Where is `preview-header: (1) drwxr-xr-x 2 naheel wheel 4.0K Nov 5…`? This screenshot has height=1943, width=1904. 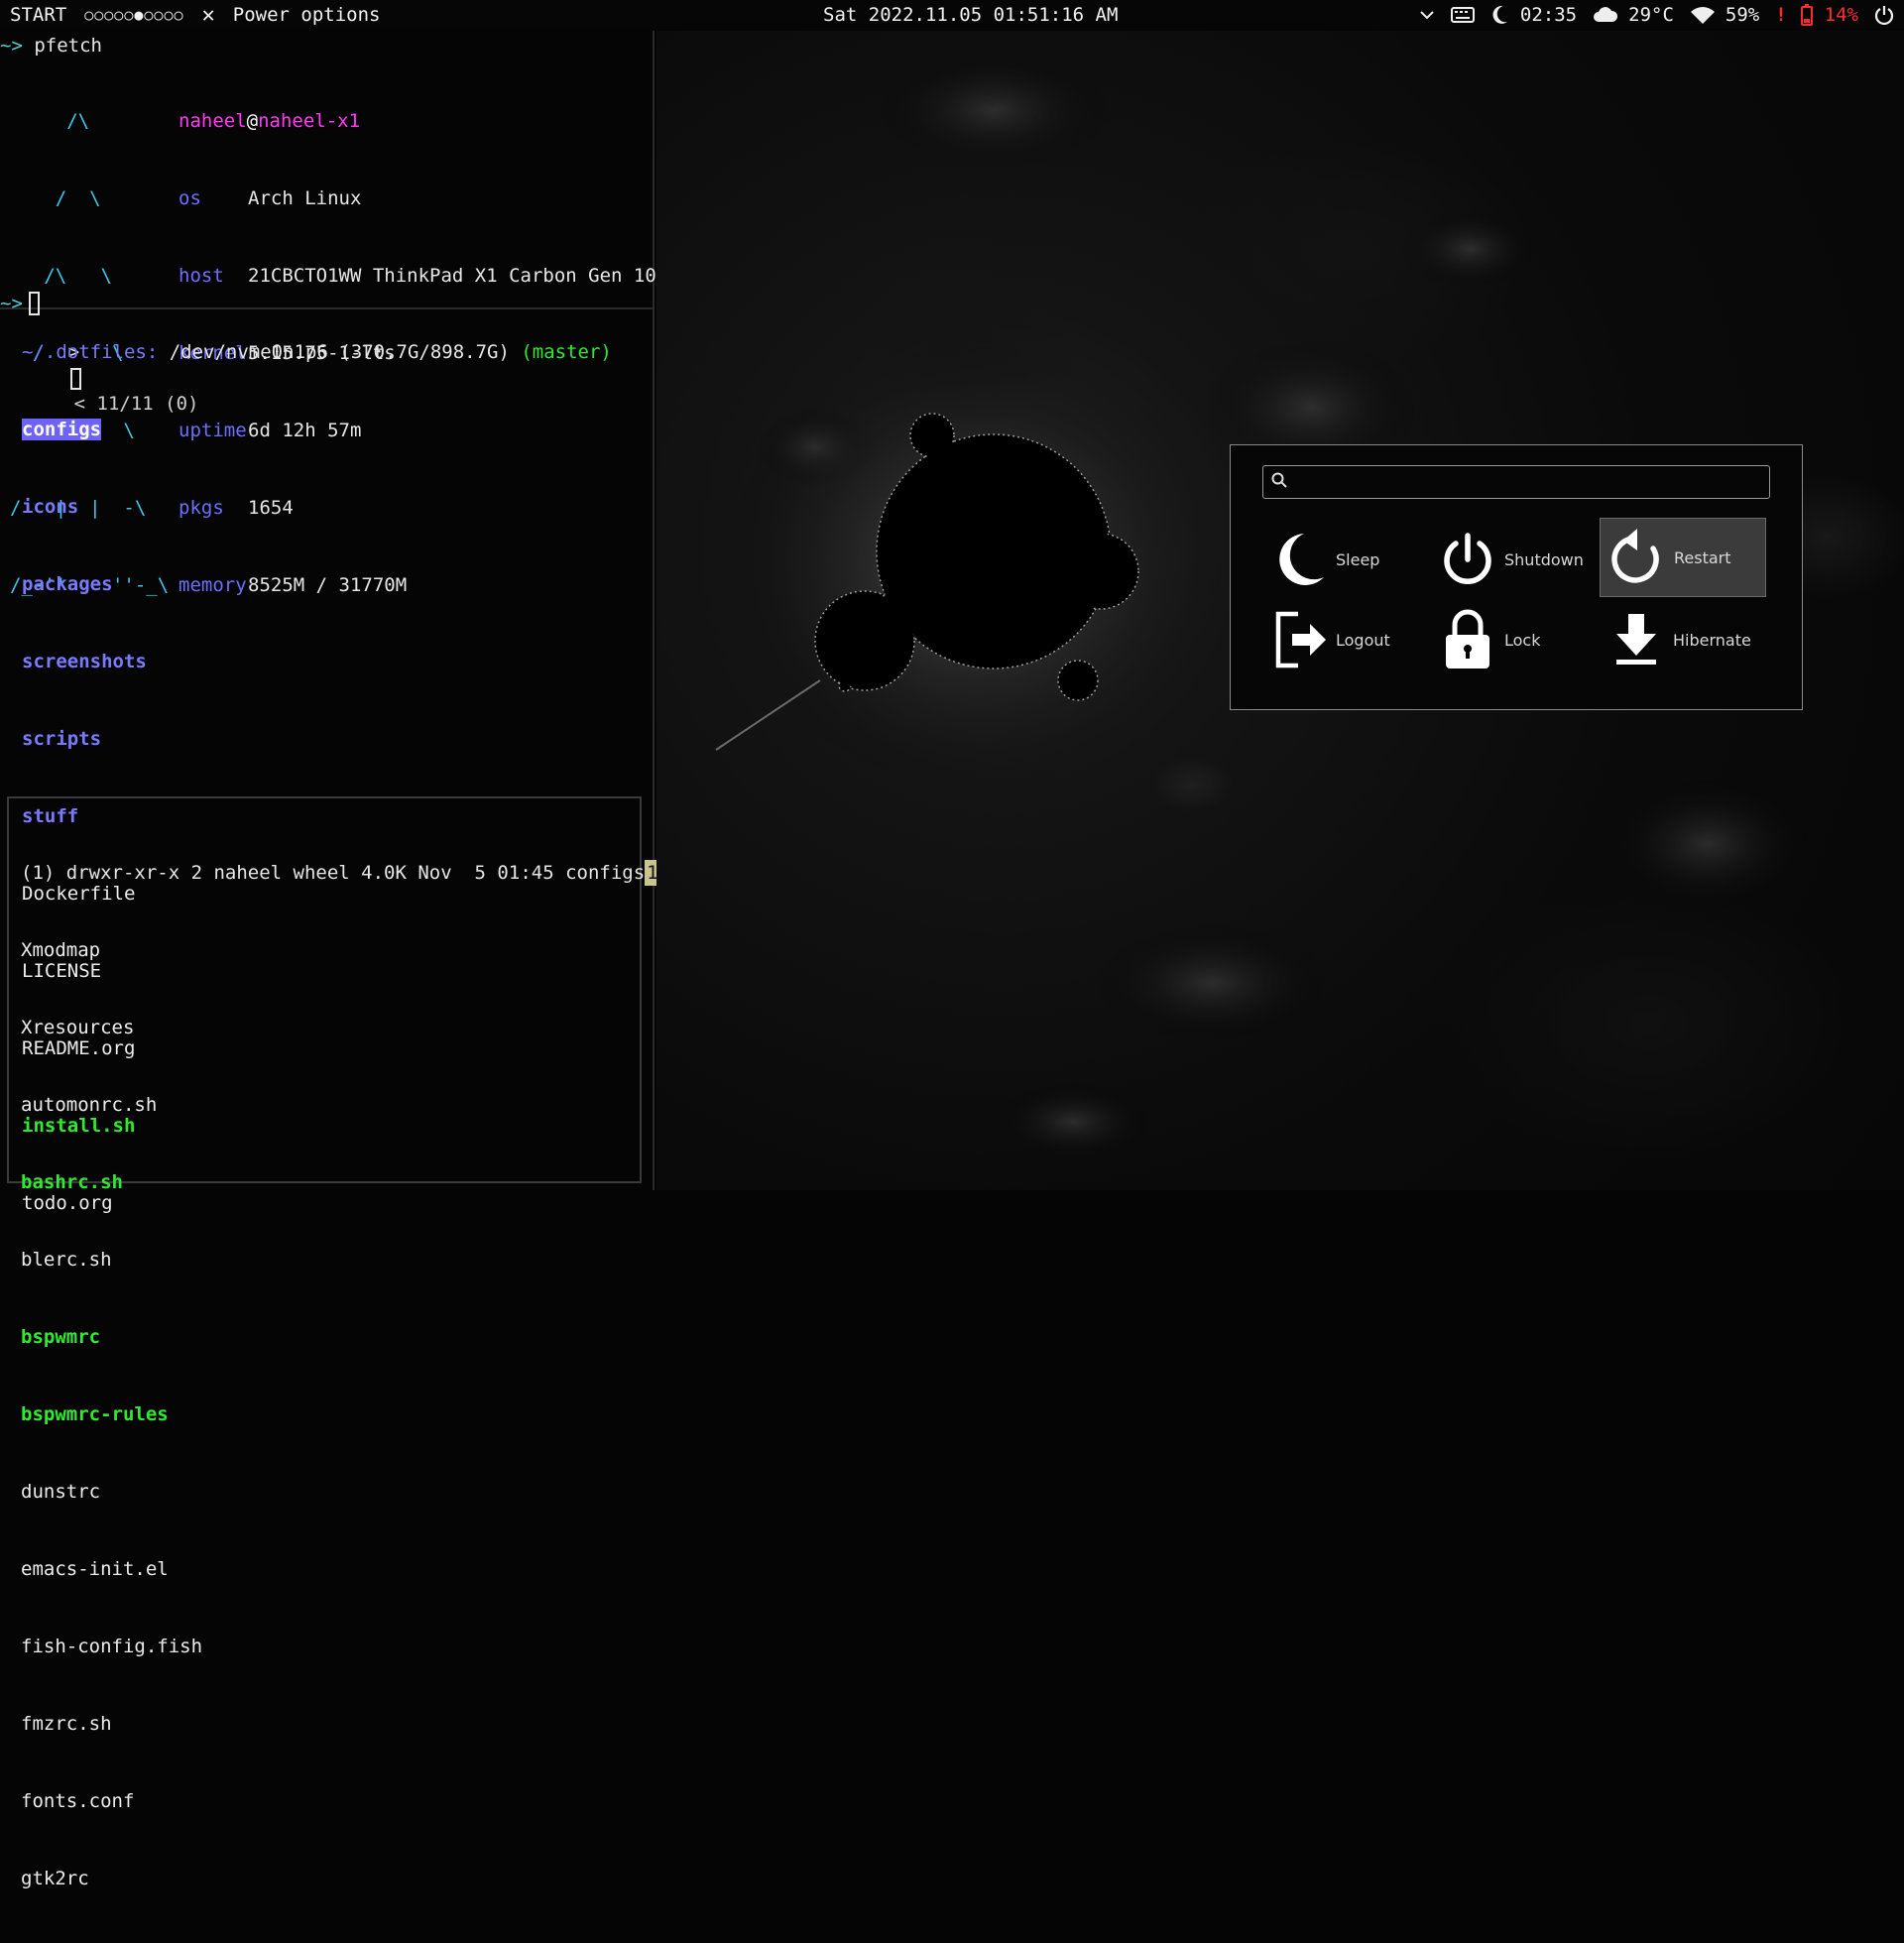
preview-header: (1) drwxr-xr-x 2 naheel wheel 4.0K Nov 5… is located at coordinates (357, 873).